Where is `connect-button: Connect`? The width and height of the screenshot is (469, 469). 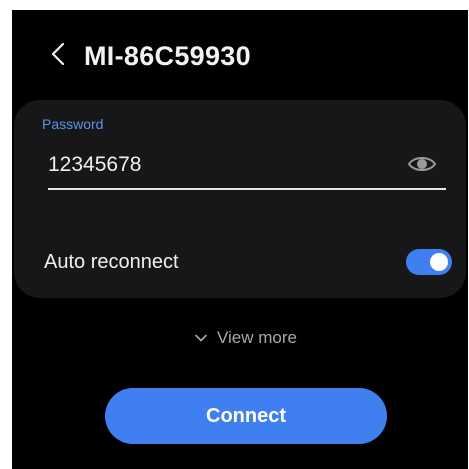 connect-button: Connect is located at coordinates (246, 416).